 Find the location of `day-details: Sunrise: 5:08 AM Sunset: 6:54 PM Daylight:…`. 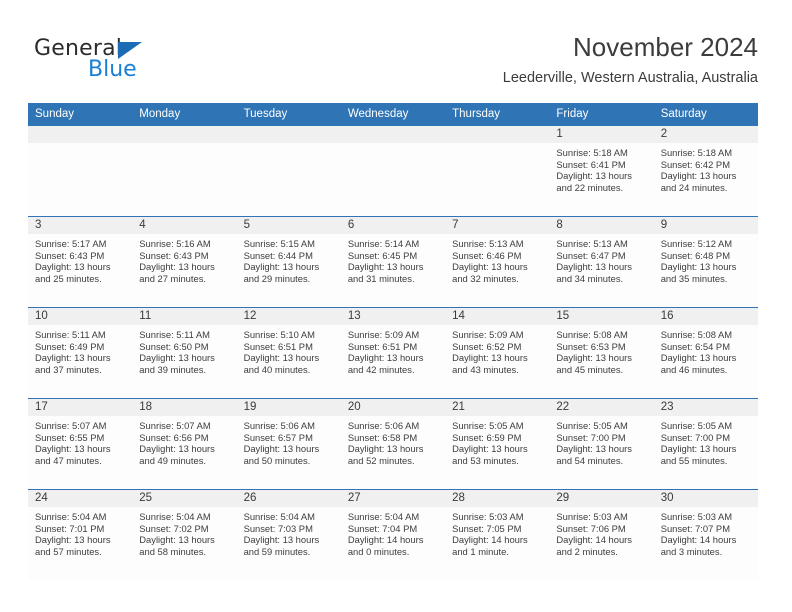

day-details: Sunrise: 5:08 AM Sunset: 6:54 PM Daylight:… is located at coordinates (706, 350).